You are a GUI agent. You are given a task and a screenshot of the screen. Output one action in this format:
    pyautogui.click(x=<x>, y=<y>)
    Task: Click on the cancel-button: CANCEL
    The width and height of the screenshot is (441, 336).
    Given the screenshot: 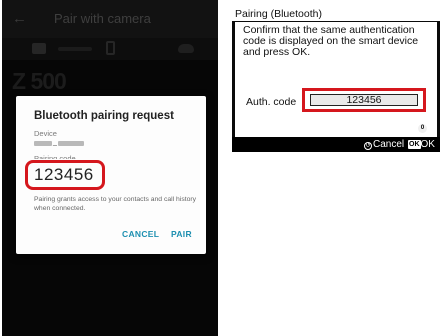 What is the action you would take?
    pyautogui.click(x=140, y=234)
    